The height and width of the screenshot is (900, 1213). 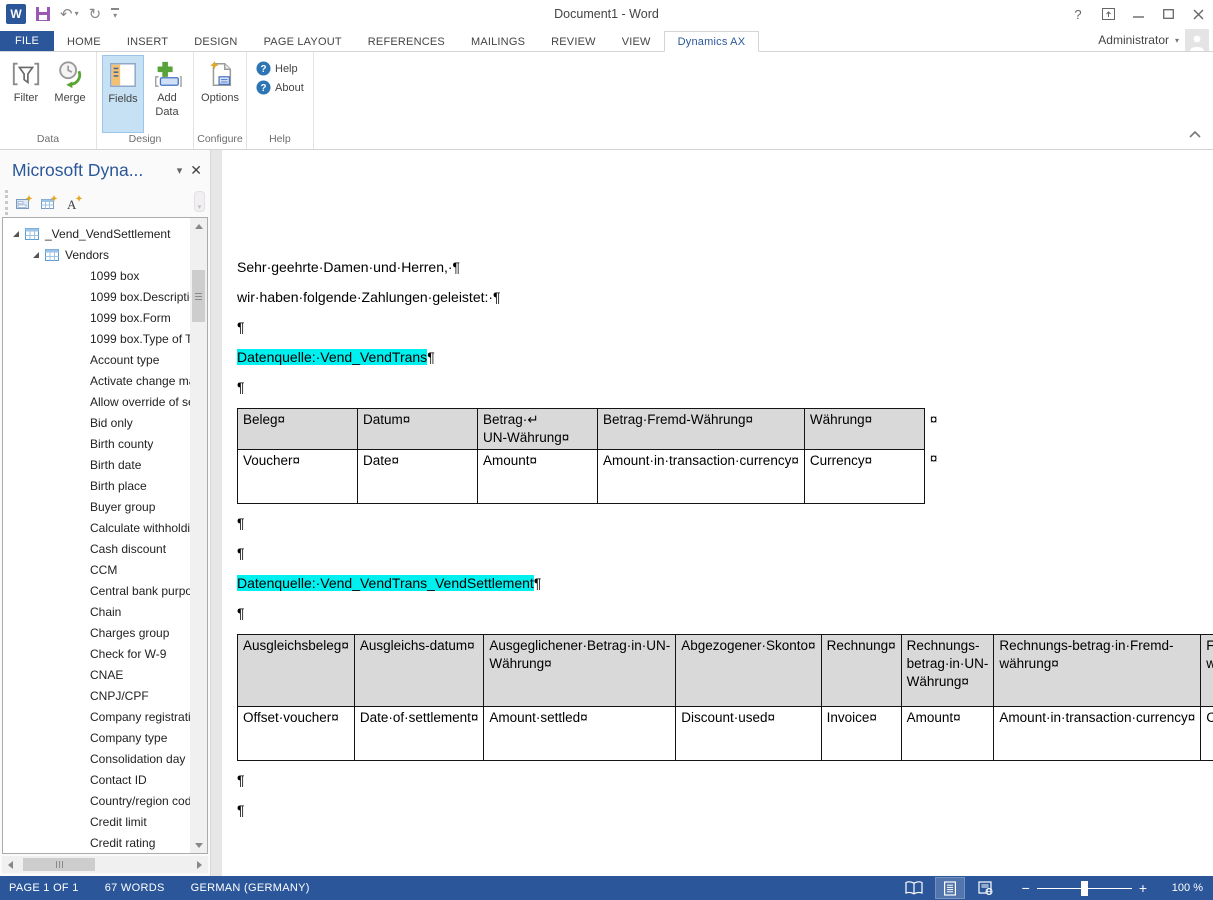 I want to click on zoom-slider, so click(x=1084, y=888).